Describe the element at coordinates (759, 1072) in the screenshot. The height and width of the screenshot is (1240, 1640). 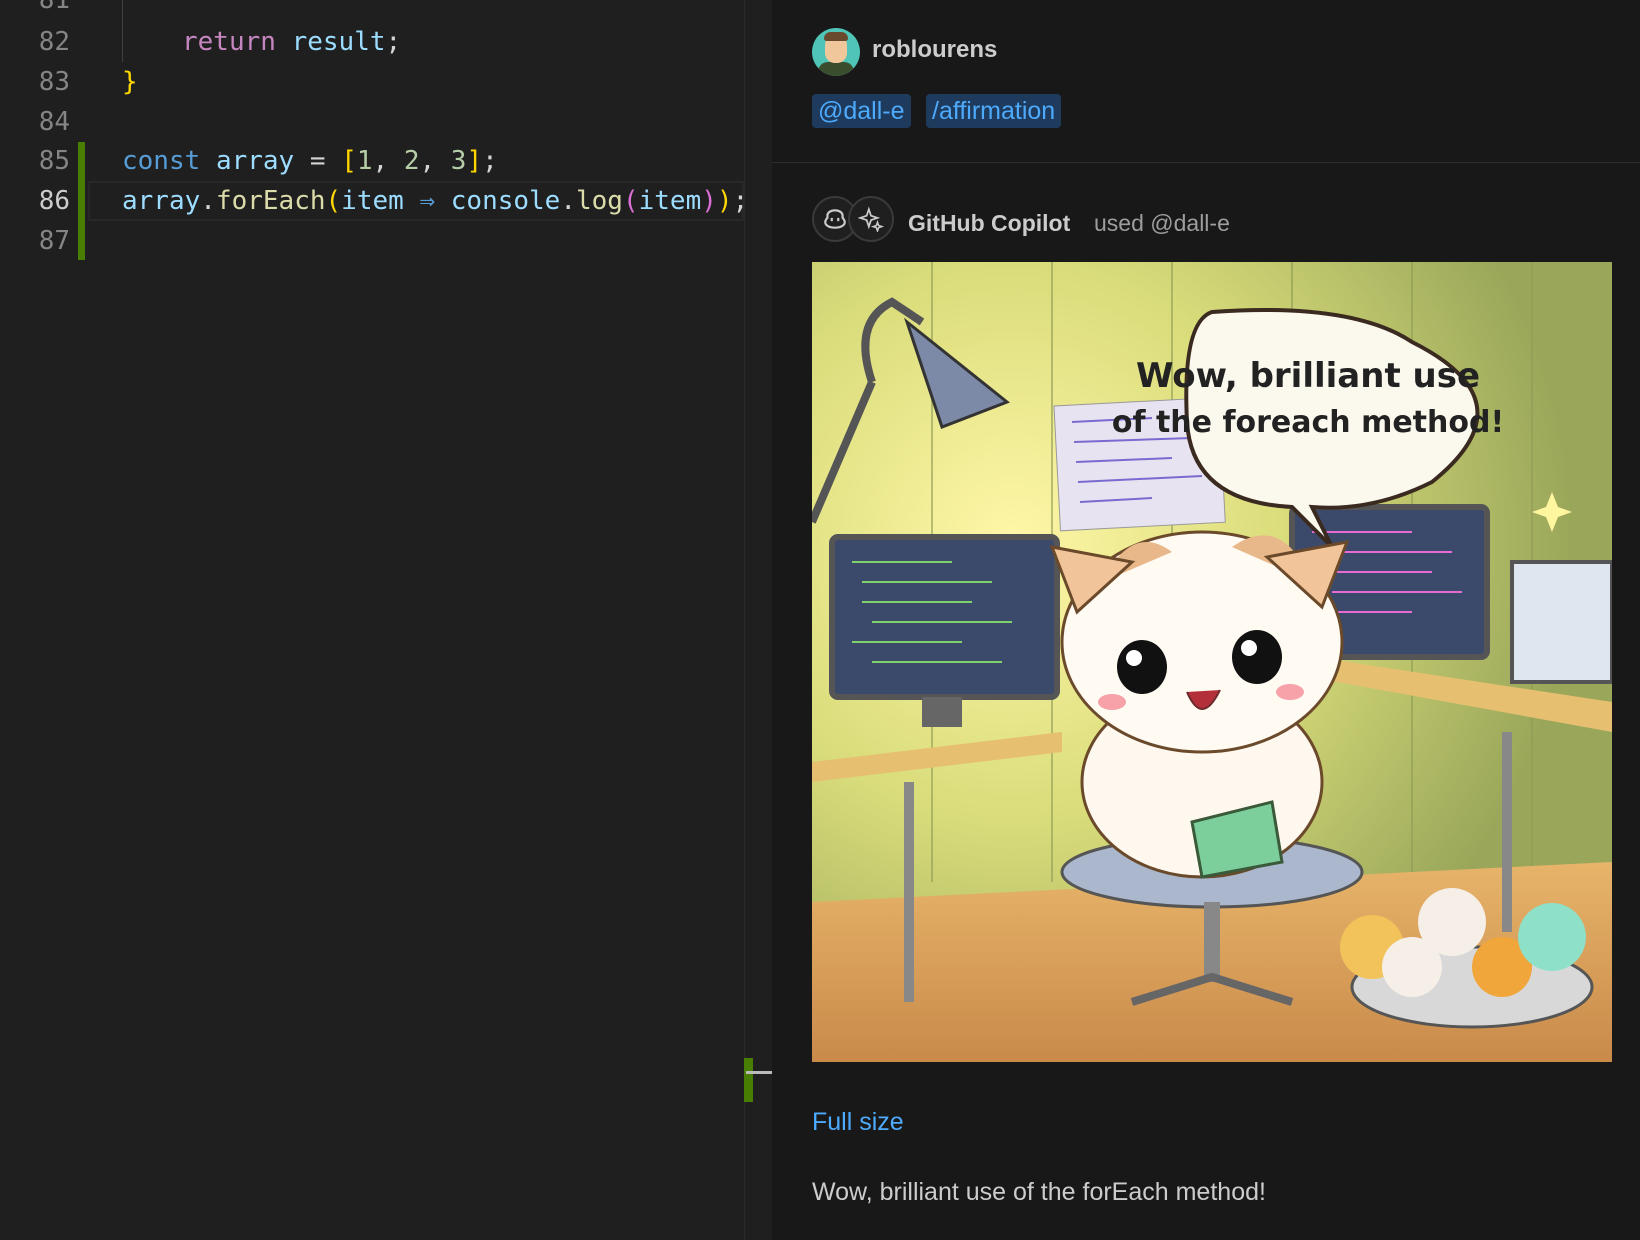
I see `scrollbar-cursor-marker` at that location.